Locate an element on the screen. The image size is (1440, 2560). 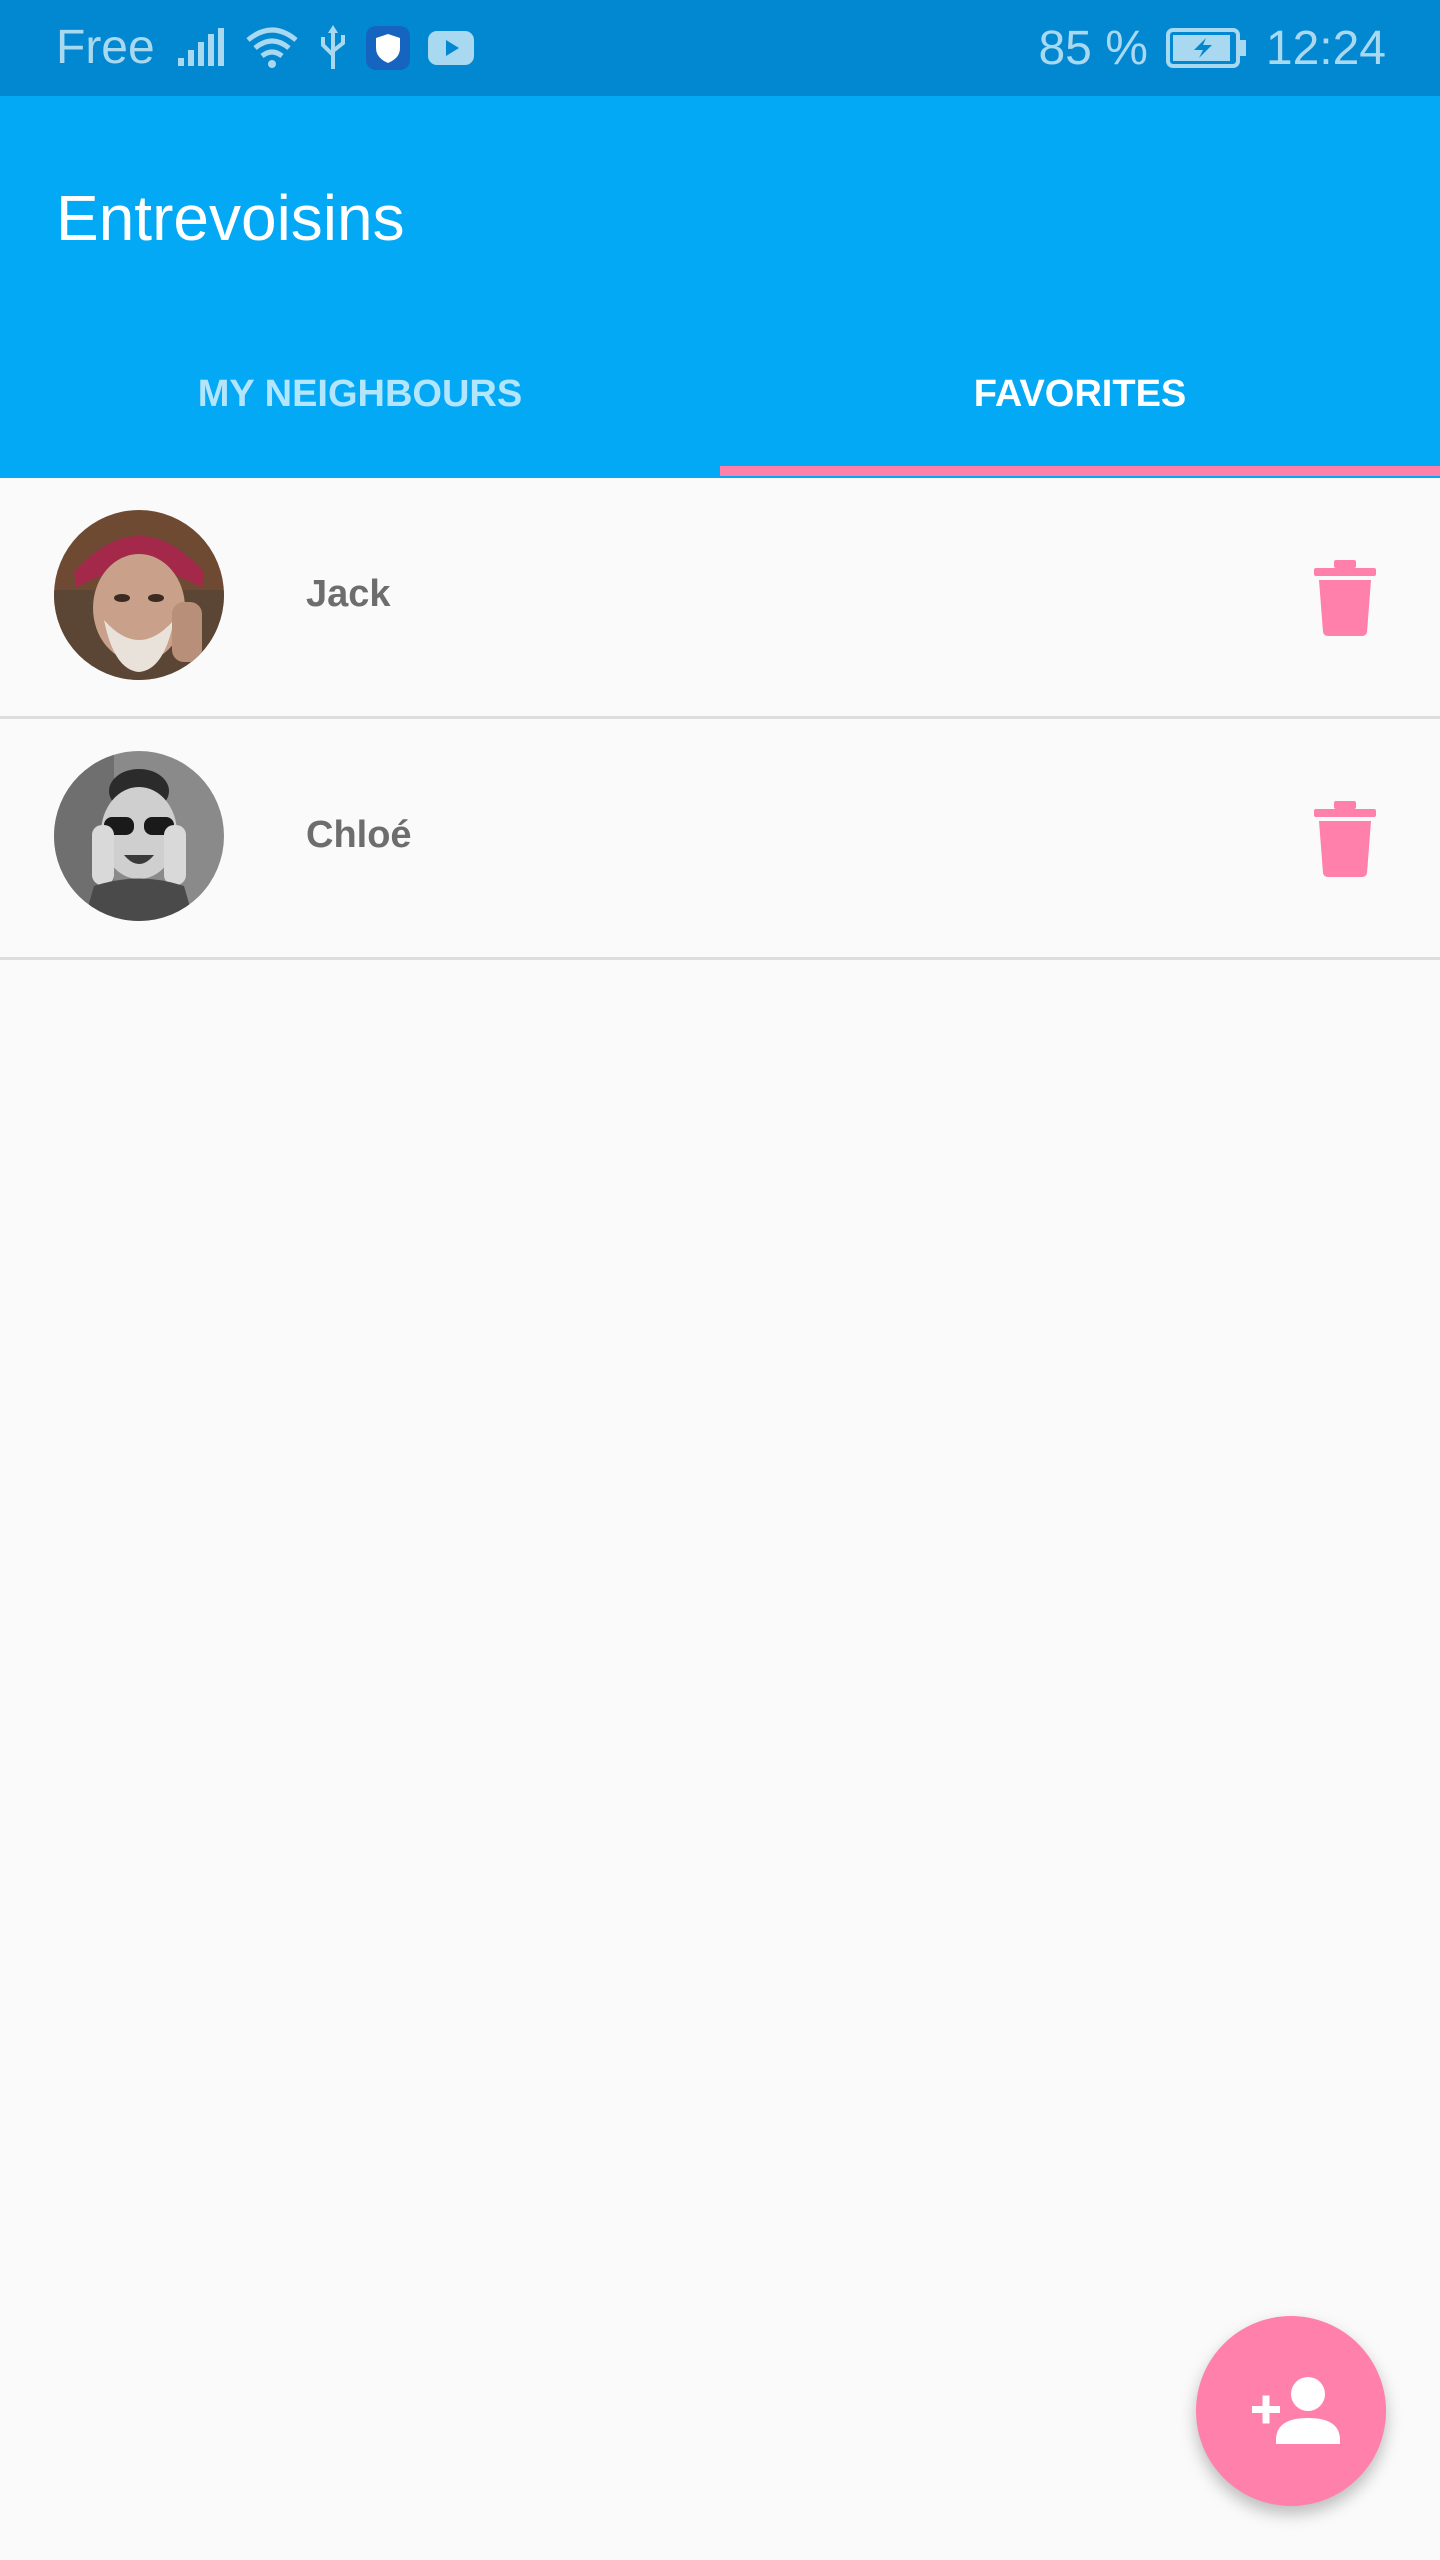
add-neighbour-button is located at coordinates (1291, 2411).